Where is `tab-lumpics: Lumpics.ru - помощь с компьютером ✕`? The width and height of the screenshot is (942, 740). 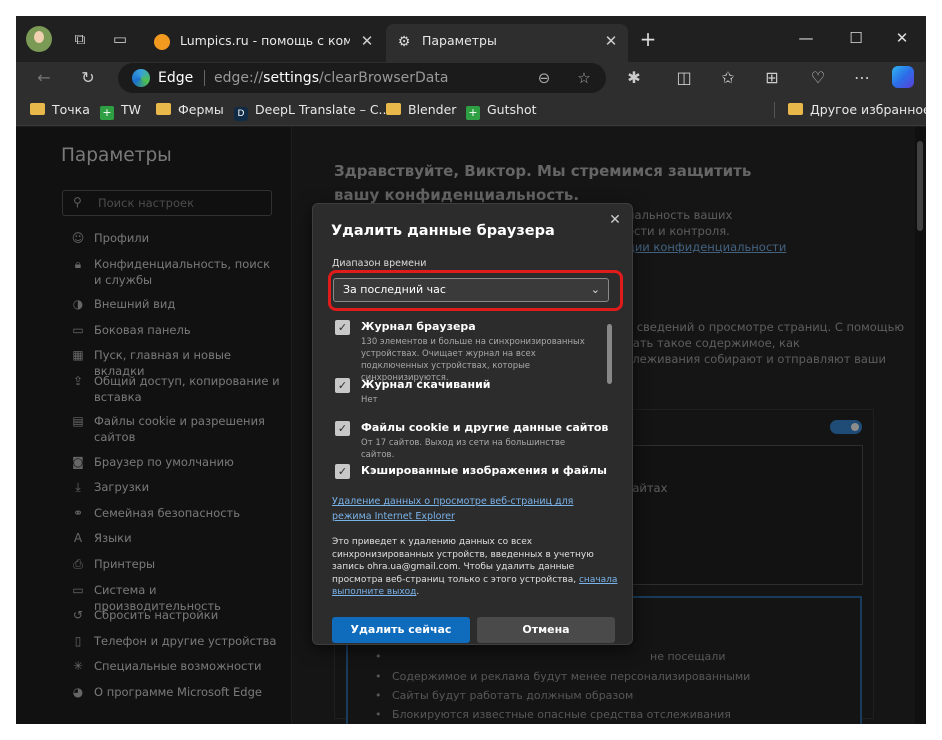 tab-lumpics: Lumpics.ru - помощь с компьютером ✕ is located at coordinates (264, 43).